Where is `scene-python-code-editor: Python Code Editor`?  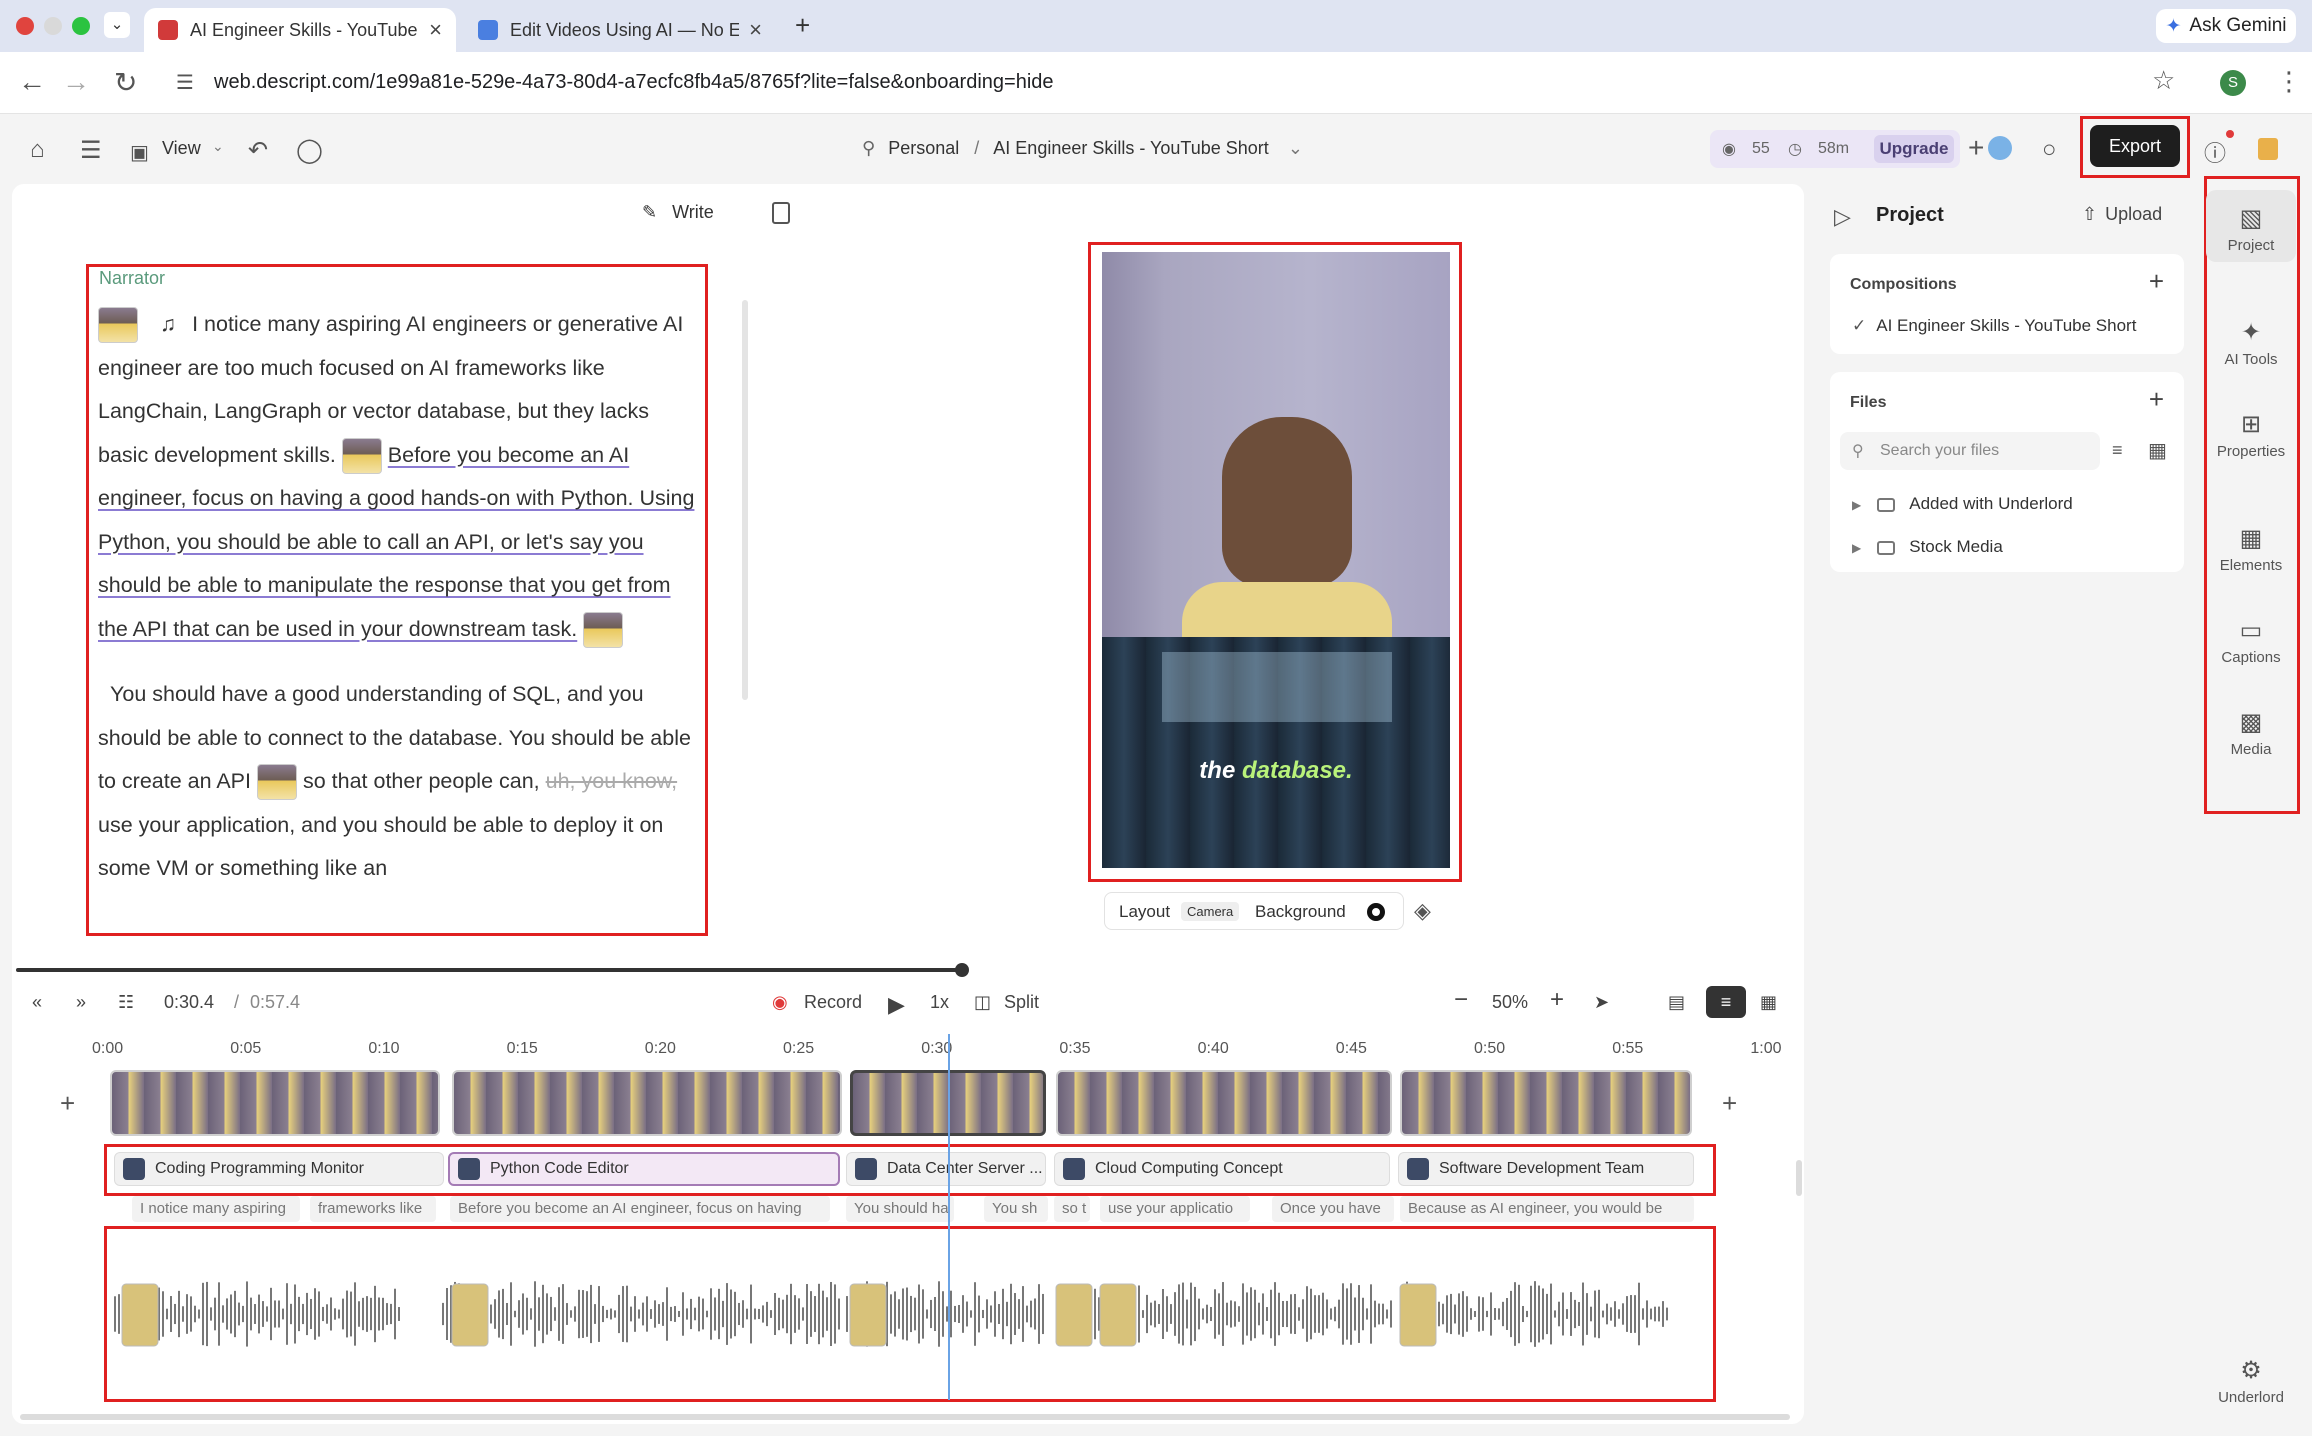
scene-python-code-editor: Python Code Editor is located at coordinates (644, 1169).